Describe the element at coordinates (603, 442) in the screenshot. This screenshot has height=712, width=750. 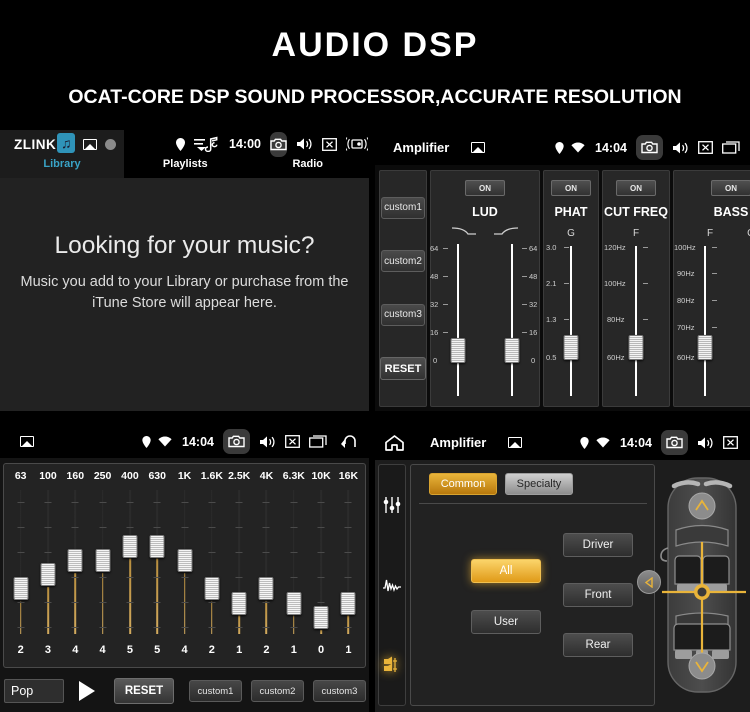
I see `wifi-icon` at that location.